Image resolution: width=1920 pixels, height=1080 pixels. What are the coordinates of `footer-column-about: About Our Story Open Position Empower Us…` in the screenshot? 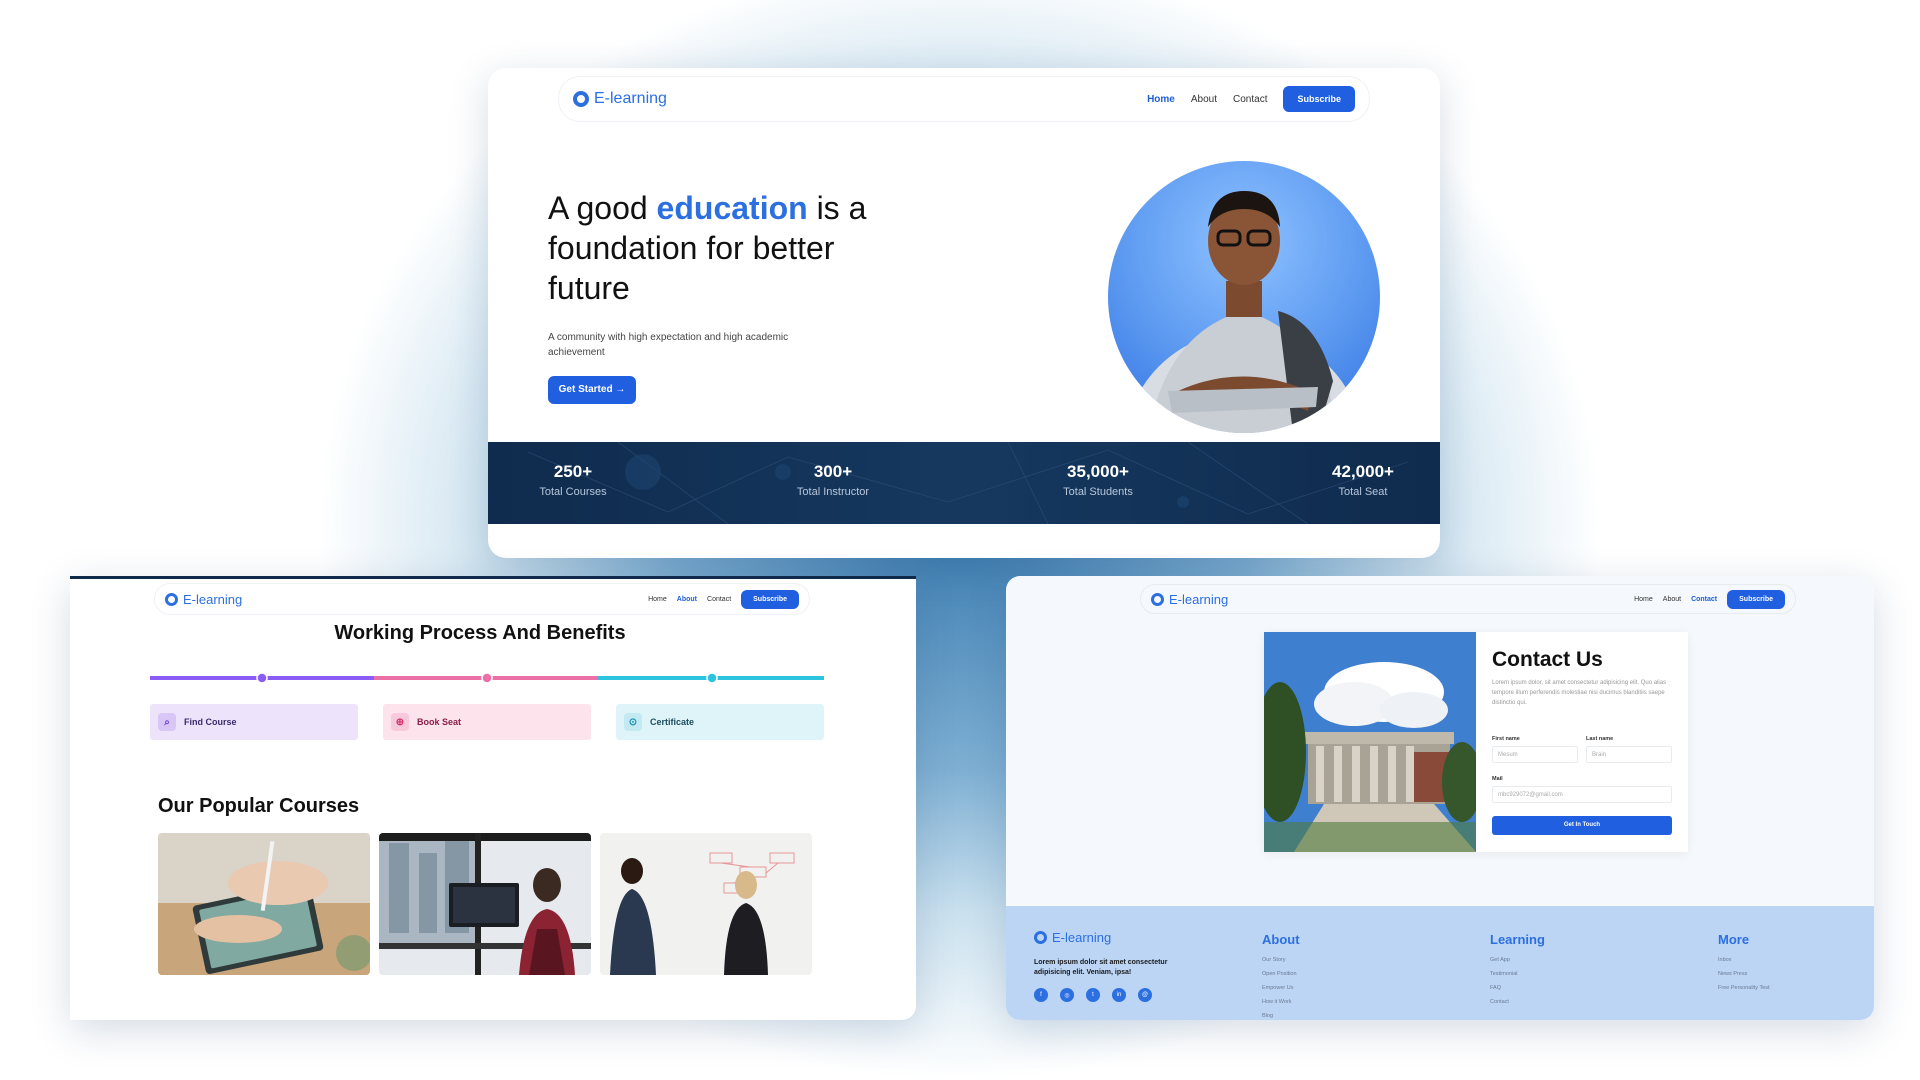 It's located at (1281, 976).